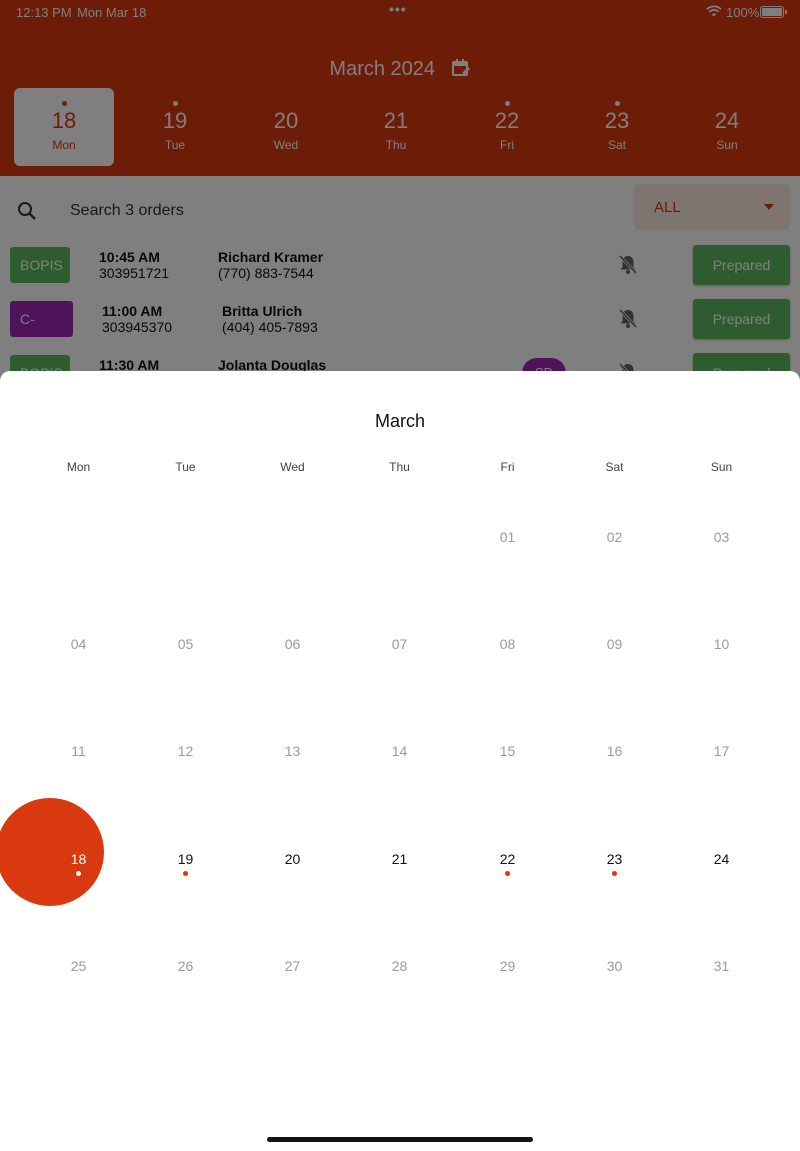 The height and width of the screenshot is (1151, 800). Describe the element at coordinates (292, 796) in the screenshot. I see `calendar-day-13: 13` at that location.